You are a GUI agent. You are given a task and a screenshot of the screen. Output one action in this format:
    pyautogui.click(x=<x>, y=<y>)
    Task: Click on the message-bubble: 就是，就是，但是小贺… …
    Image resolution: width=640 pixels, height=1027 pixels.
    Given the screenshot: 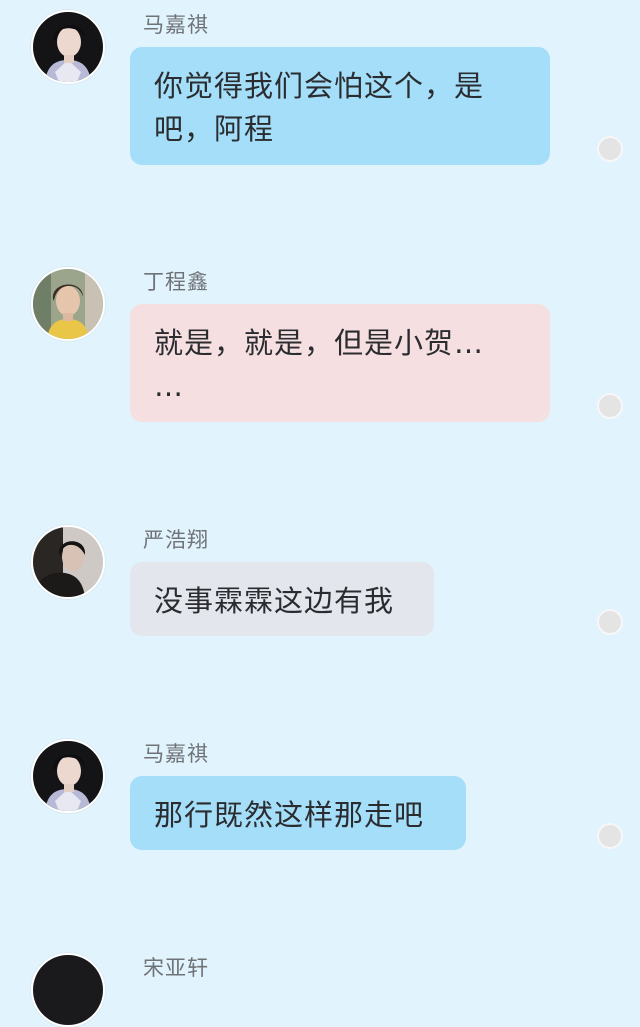 What is the action you would take?
    pyautogui.click(x=340, y=363)
    